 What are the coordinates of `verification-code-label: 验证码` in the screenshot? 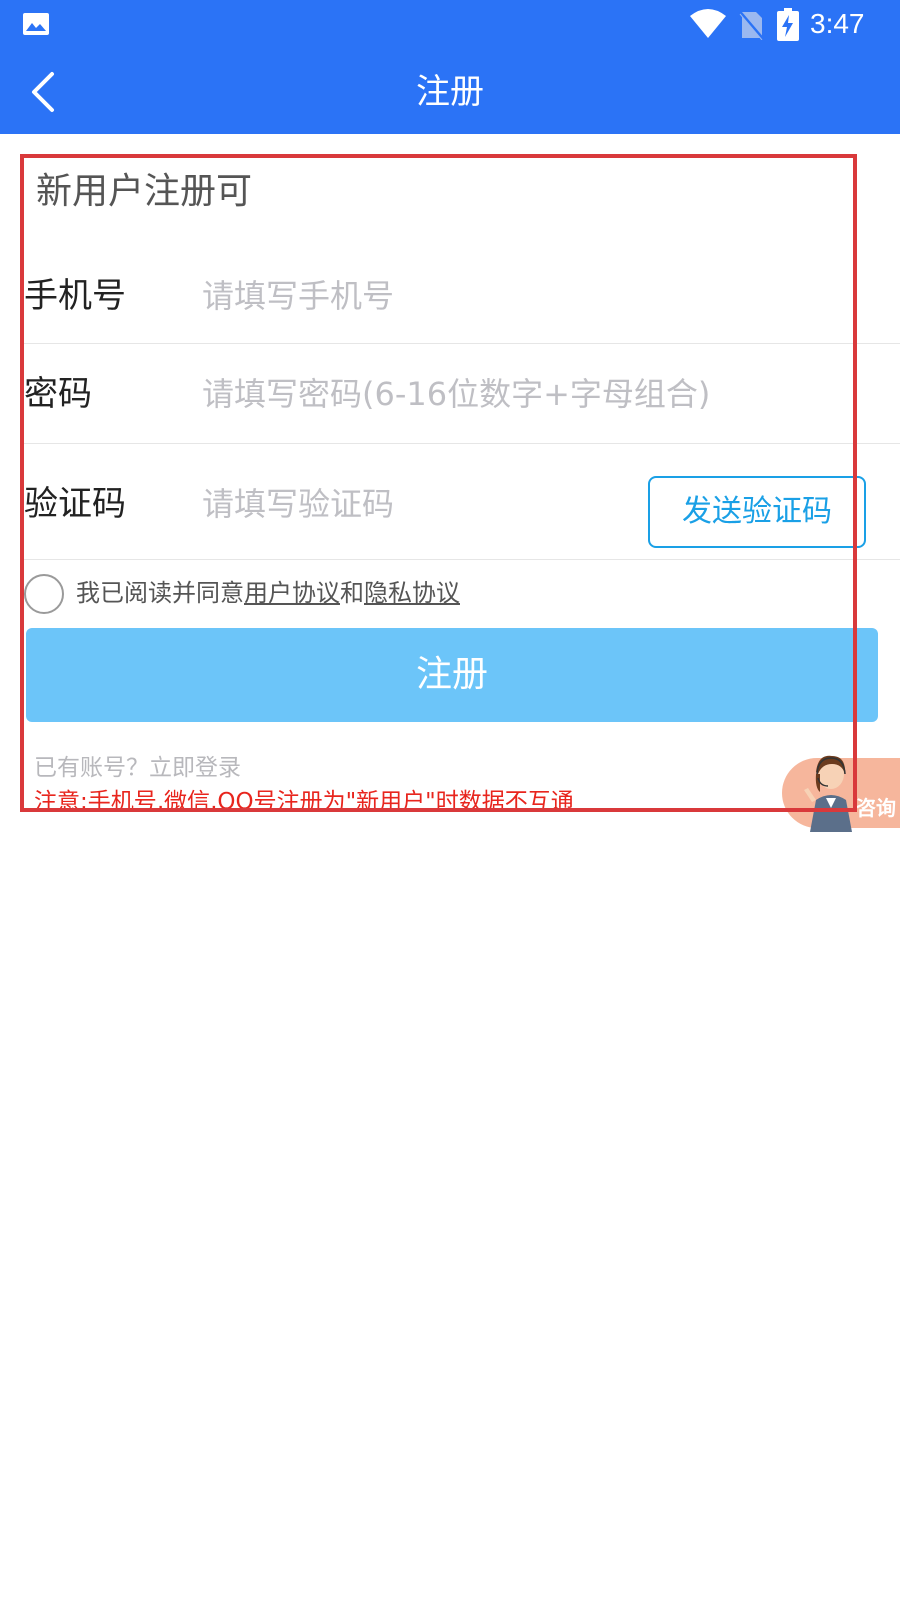 It's located at (75, 504).